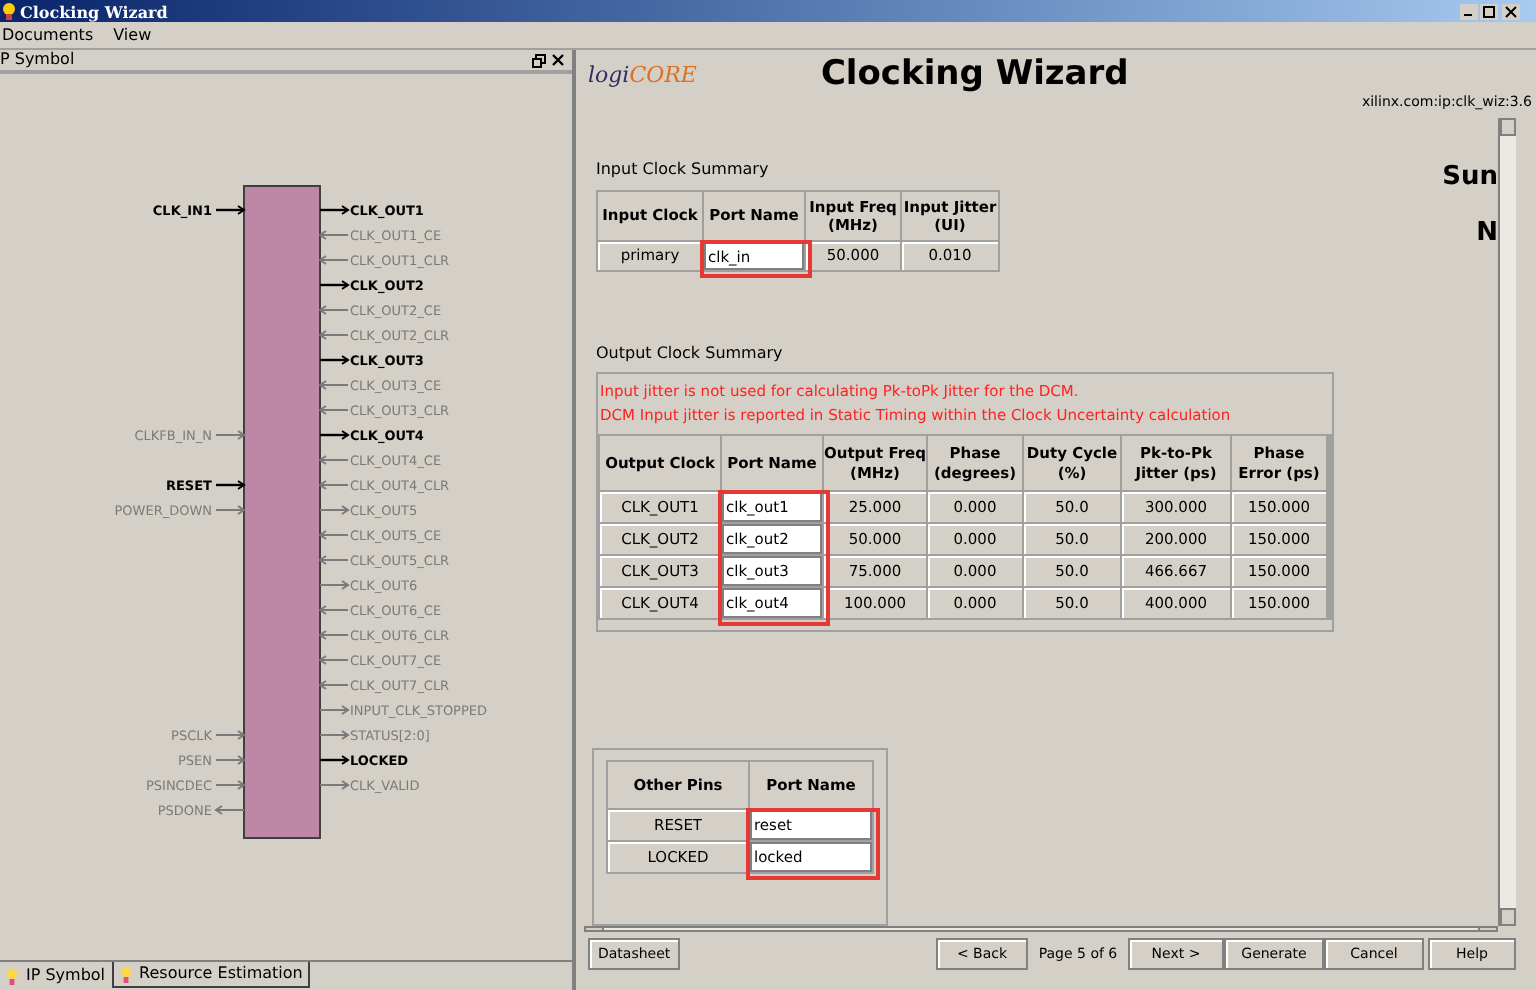  Describe the element at coordinates (132, 35) in the screenshot. I see `menu-item: View` at that location.